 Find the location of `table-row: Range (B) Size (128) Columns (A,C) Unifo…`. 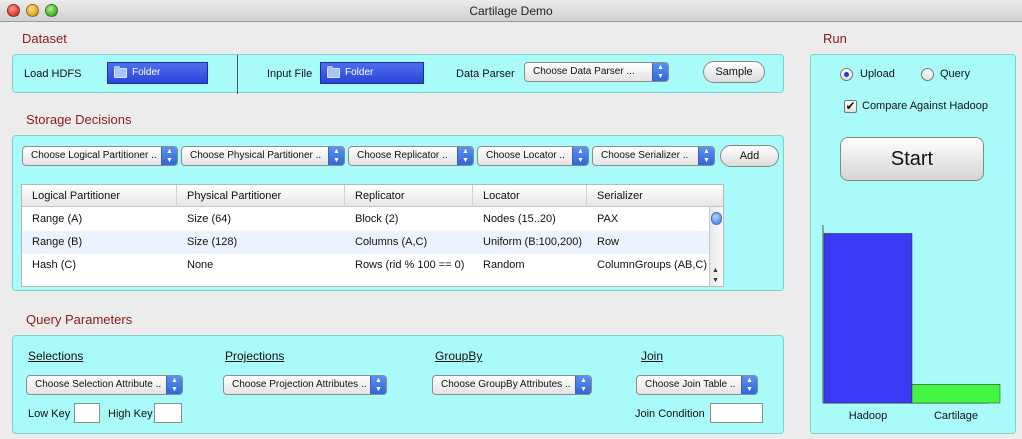

table-row: Range (B) Size (128) Columns (A,C) Unifo… is located at coordinates (366, 242).